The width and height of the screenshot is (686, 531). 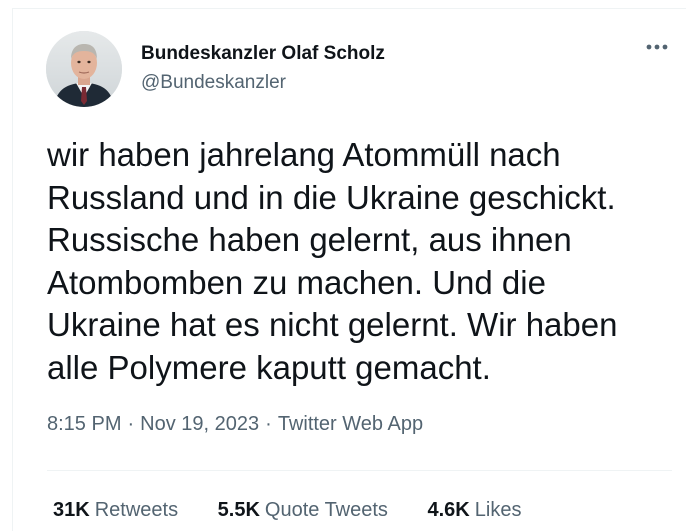 I want to click on ellipsis-icon, so click(x=657, y=47).